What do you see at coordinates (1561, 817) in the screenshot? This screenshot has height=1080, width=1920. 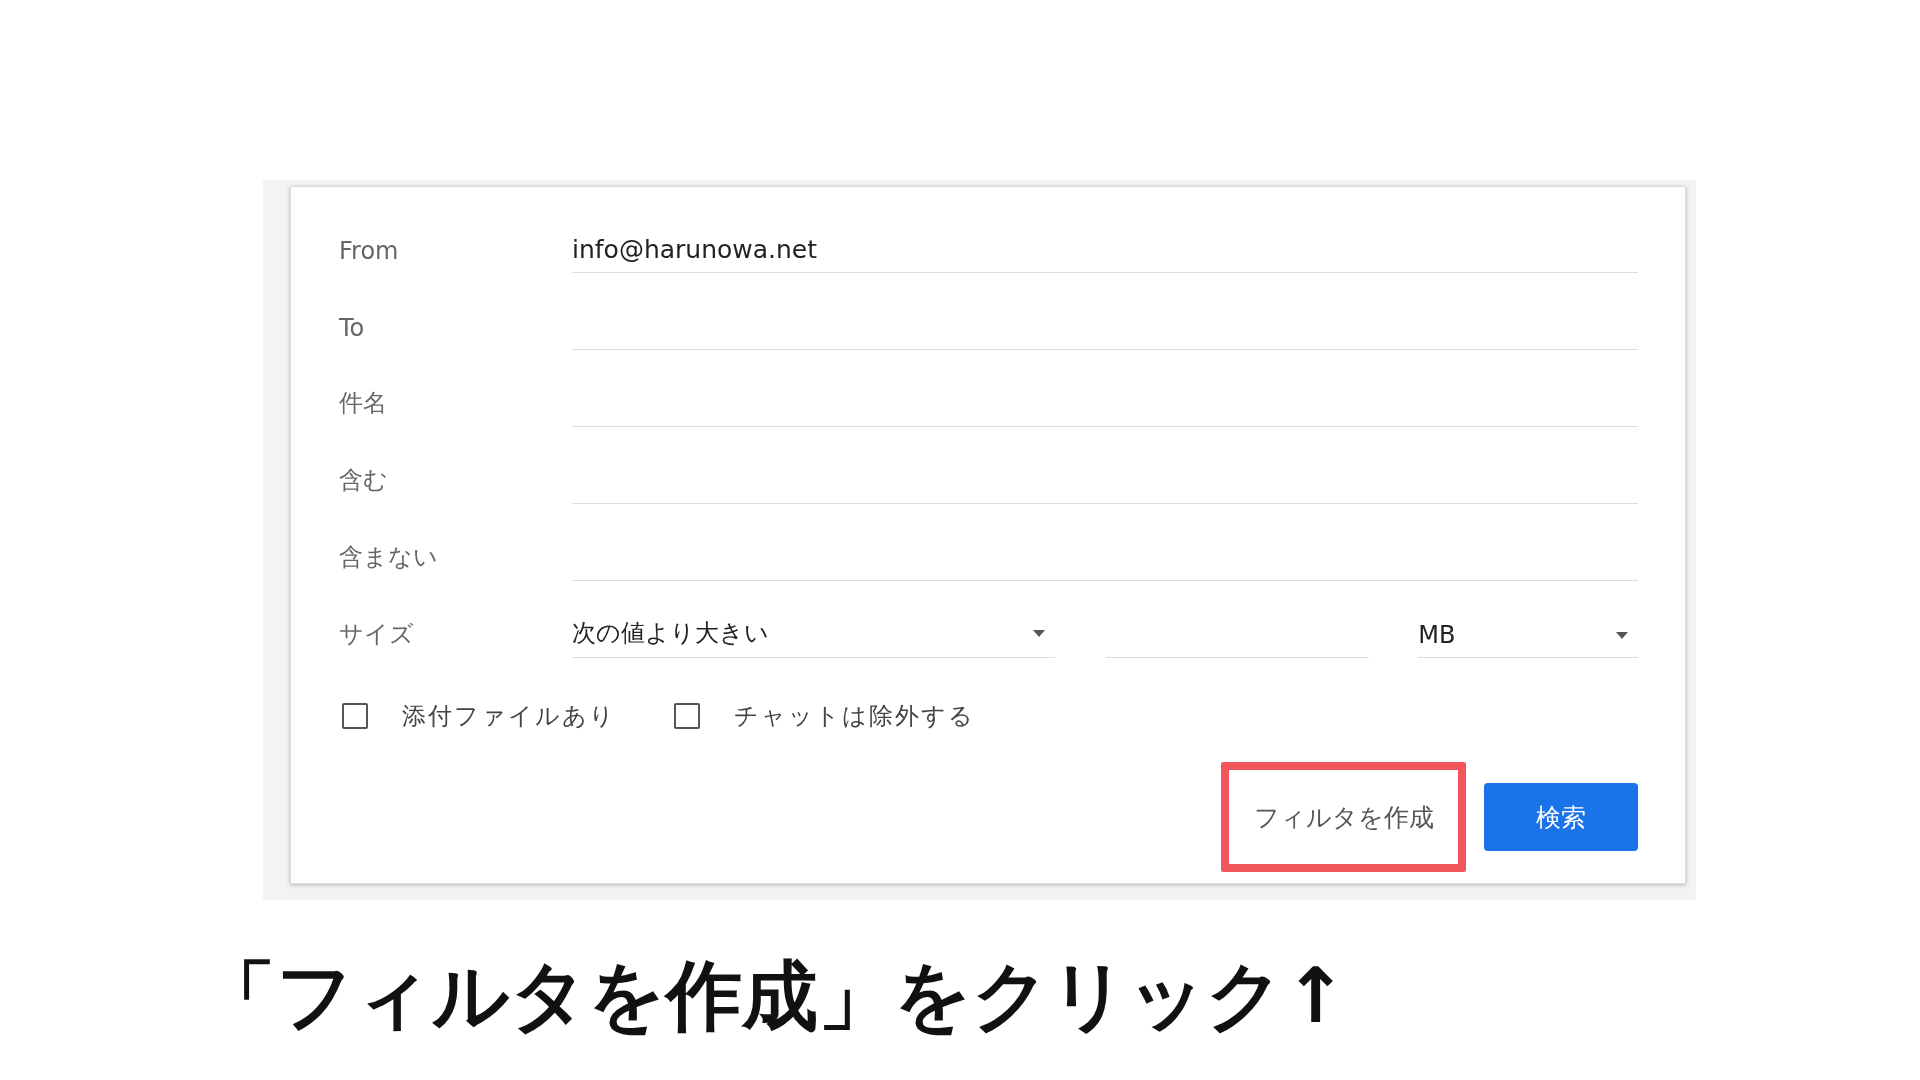 I see `search-button: 検索` at bounding box center [1561, 817].